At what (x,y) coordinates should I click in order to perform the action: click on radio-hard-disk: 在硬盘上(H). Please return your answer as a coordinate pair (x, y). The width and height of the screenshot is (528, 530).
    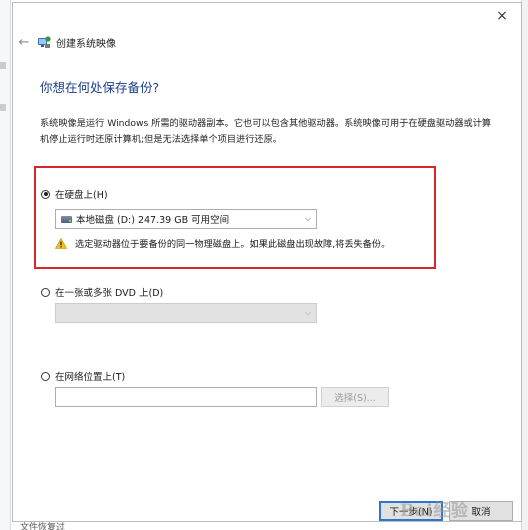
    Looking at the image, I should click on (74, 194).